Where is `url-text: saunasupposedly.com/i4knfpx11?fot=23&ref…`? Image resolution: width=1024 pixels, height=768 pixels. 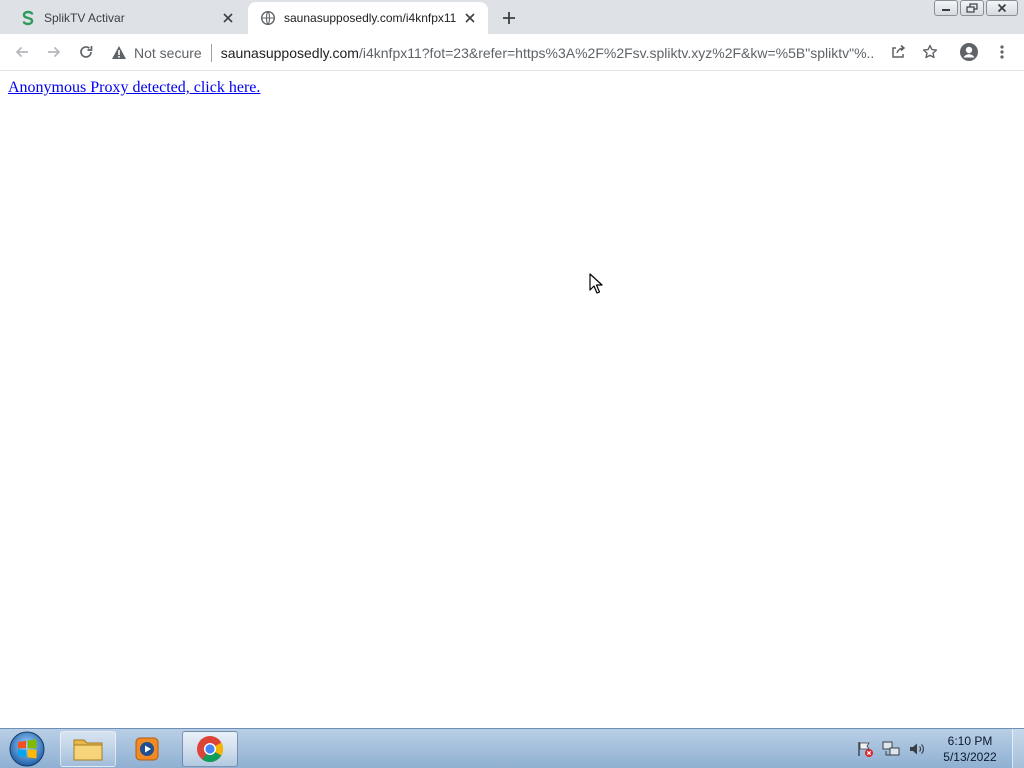
url-text: saunasupposedly.com/i4knfpx11?fot=23&ref… is located at coordinates (548, 53).